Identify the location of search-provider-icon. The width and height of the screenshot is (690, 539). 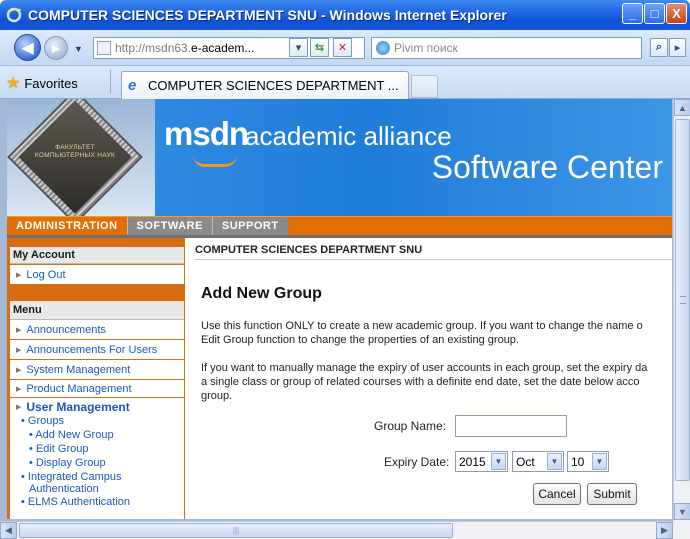
(383, 48).